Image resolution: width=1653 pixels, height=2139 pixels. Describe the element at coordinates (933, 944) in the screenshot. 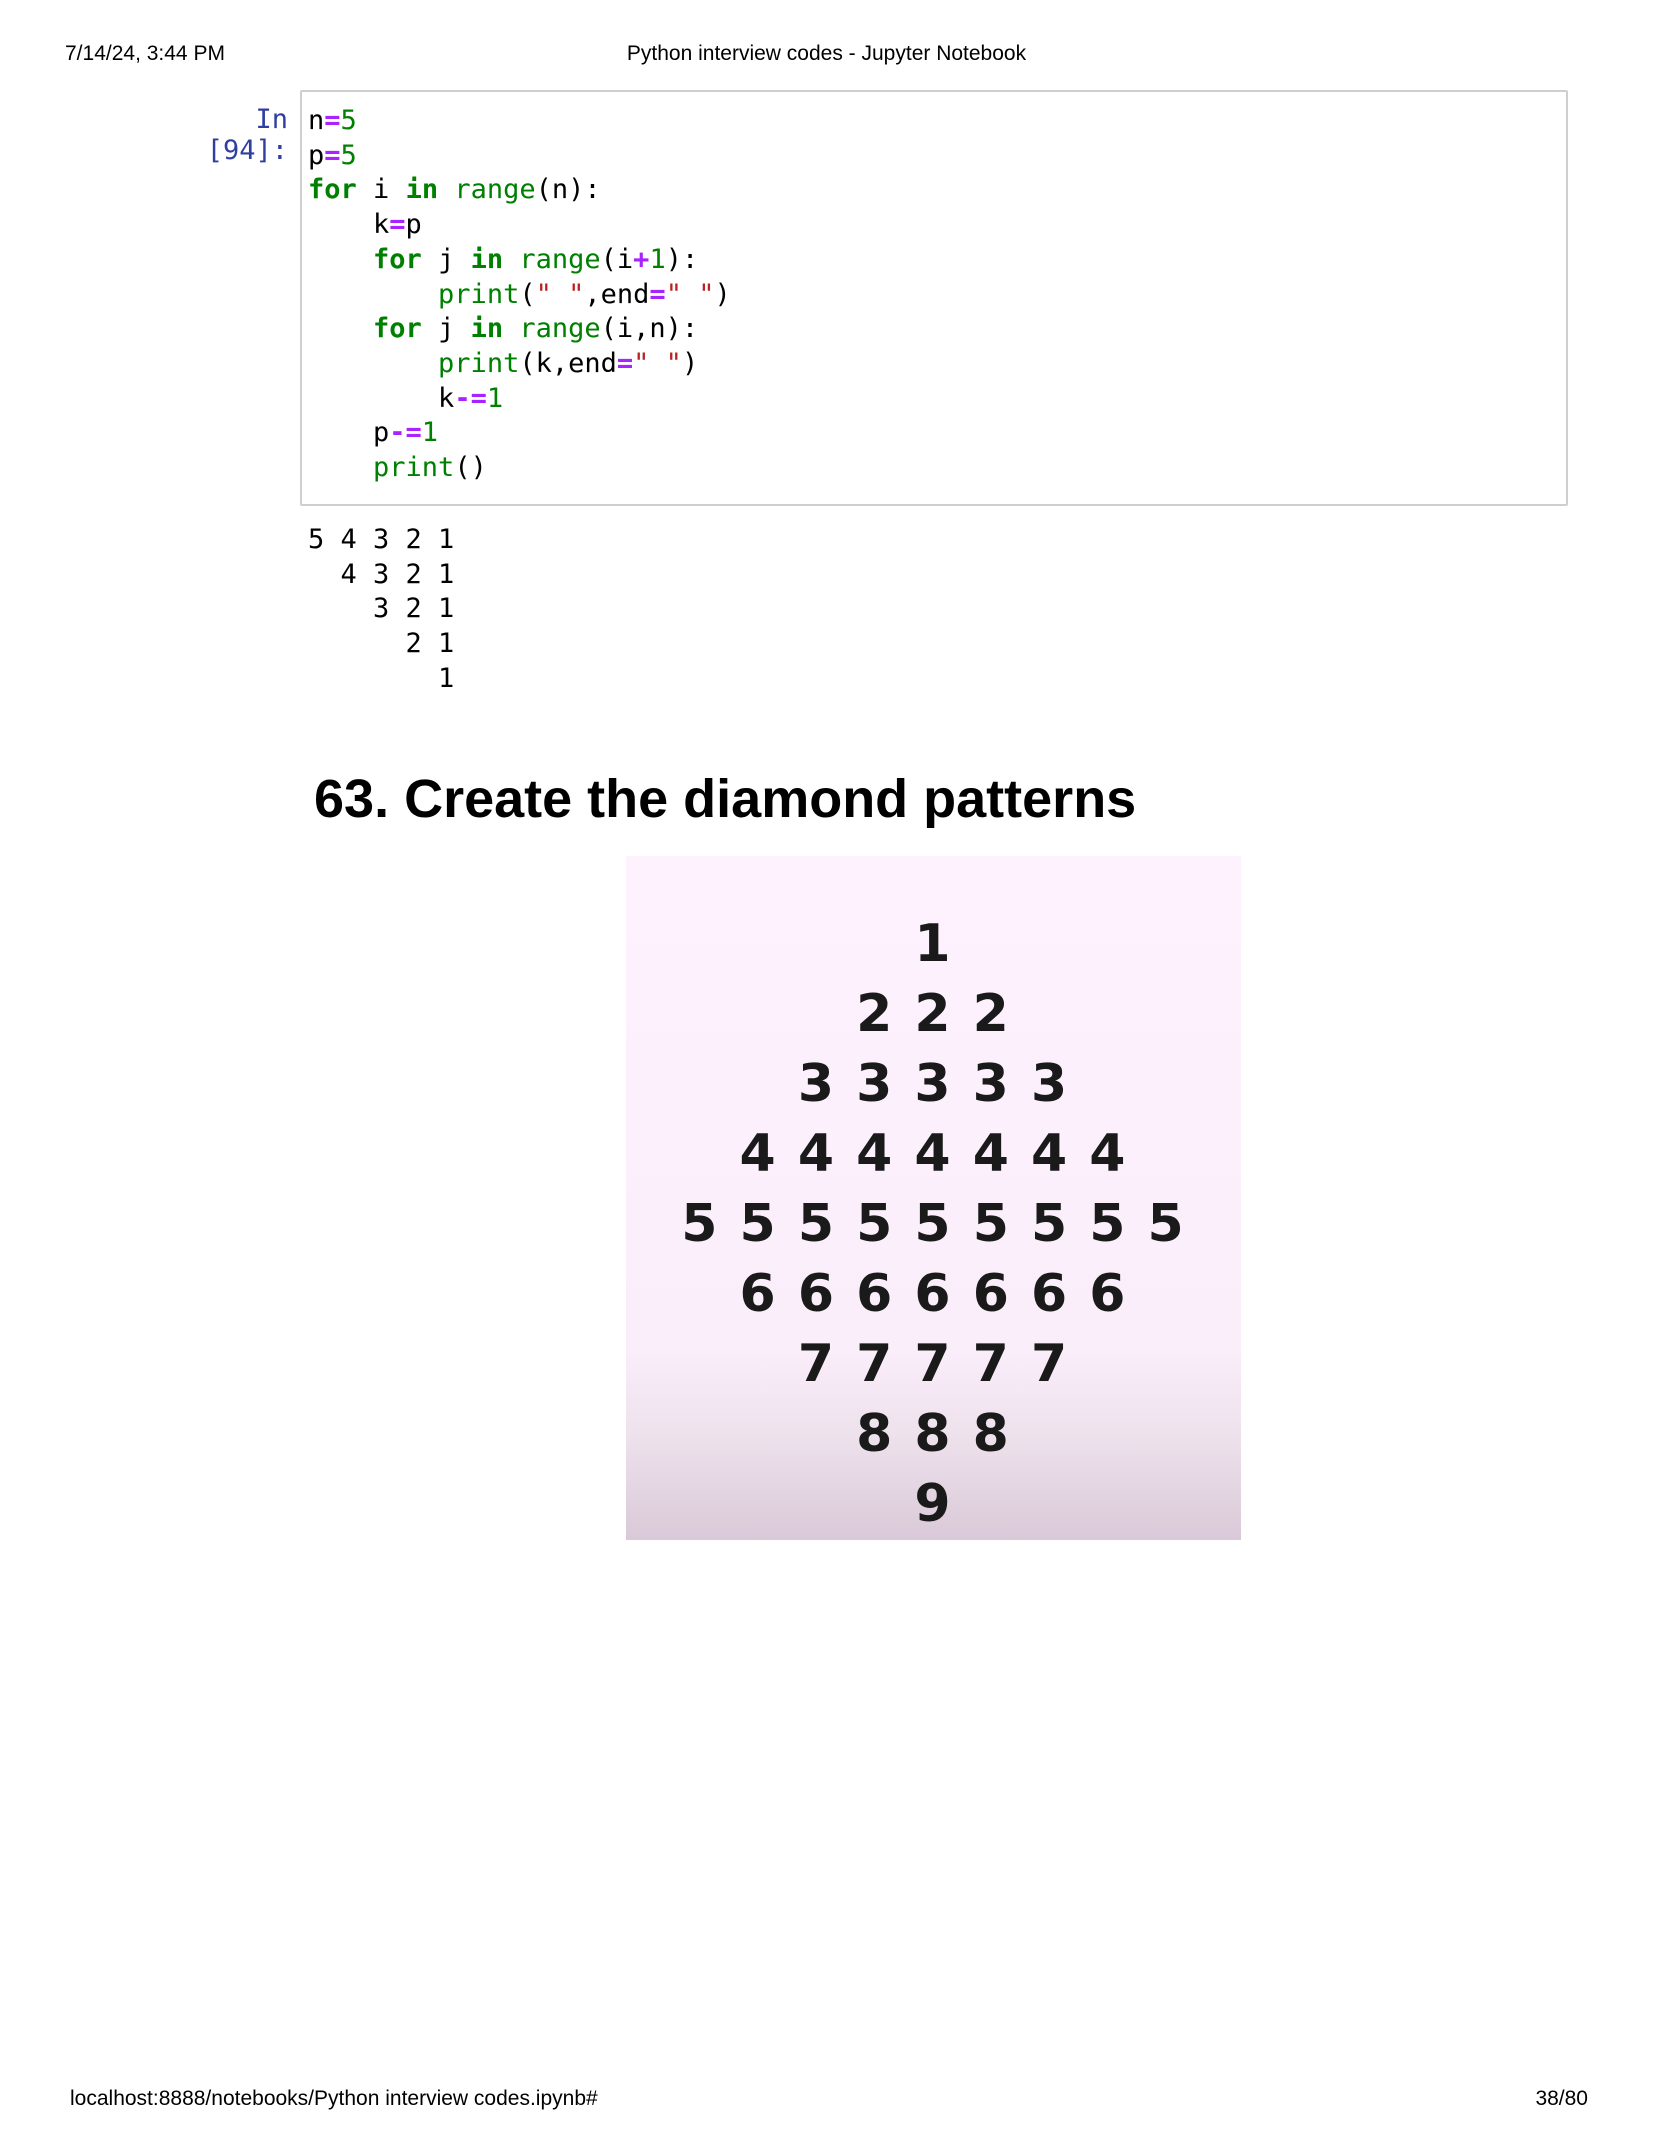

I see `pattern-row: 1` at that location.